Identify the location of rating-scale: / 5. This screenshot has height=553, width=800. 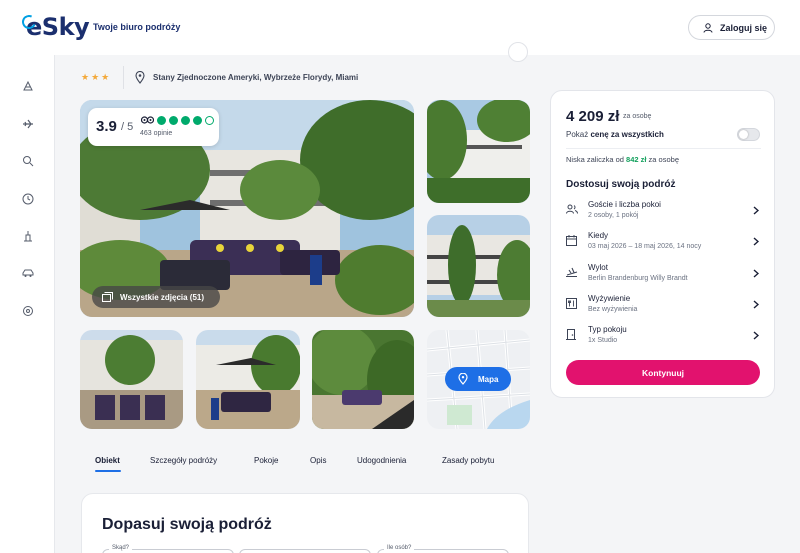
(127, 127).